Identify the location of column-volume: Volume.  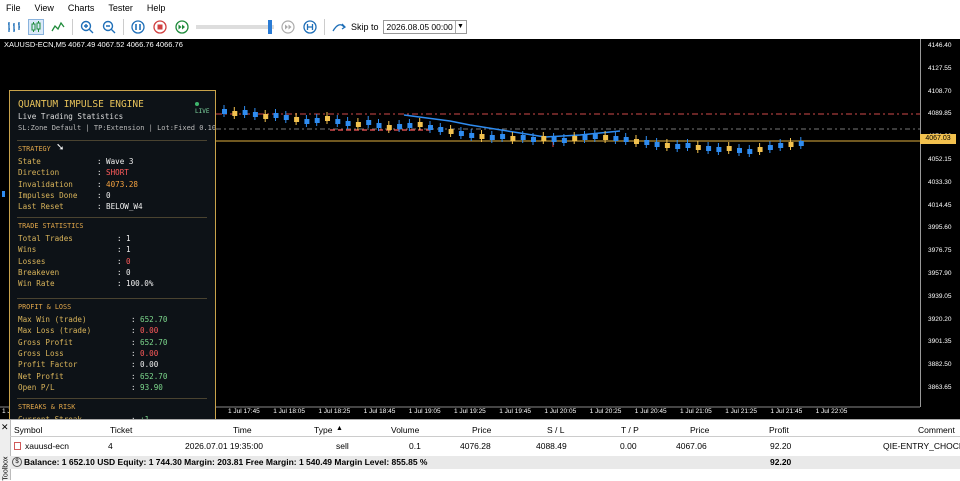
(405, 430).